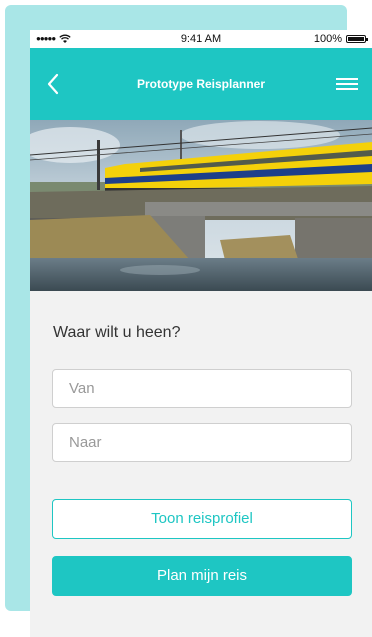 This screenshot has height=637, width=372. Describe the element at coordinates (202, 576) in the screenshot. I see `plan-trip-button: Plan mijn reis` at that location.